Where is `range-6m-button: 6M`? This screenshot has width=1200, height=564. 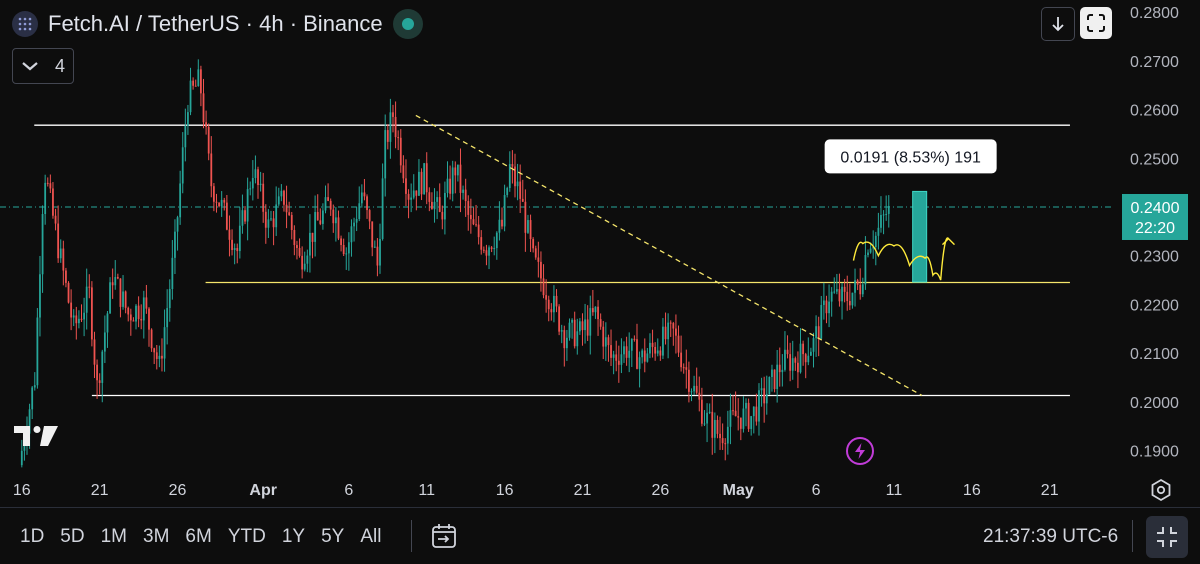 range-6m-button: 6M is located at coordinates (198, 537).